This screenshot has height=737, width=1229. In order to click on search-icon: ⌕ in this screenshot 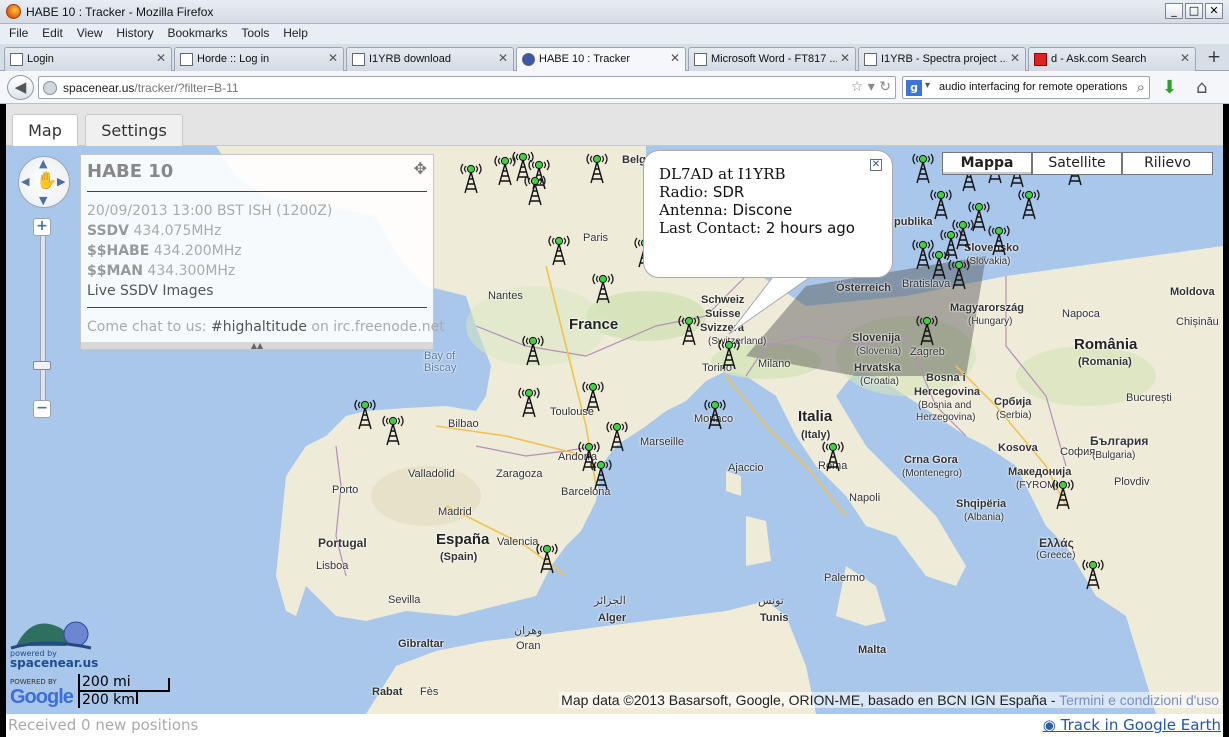, I will do `click(1141, 87)`.